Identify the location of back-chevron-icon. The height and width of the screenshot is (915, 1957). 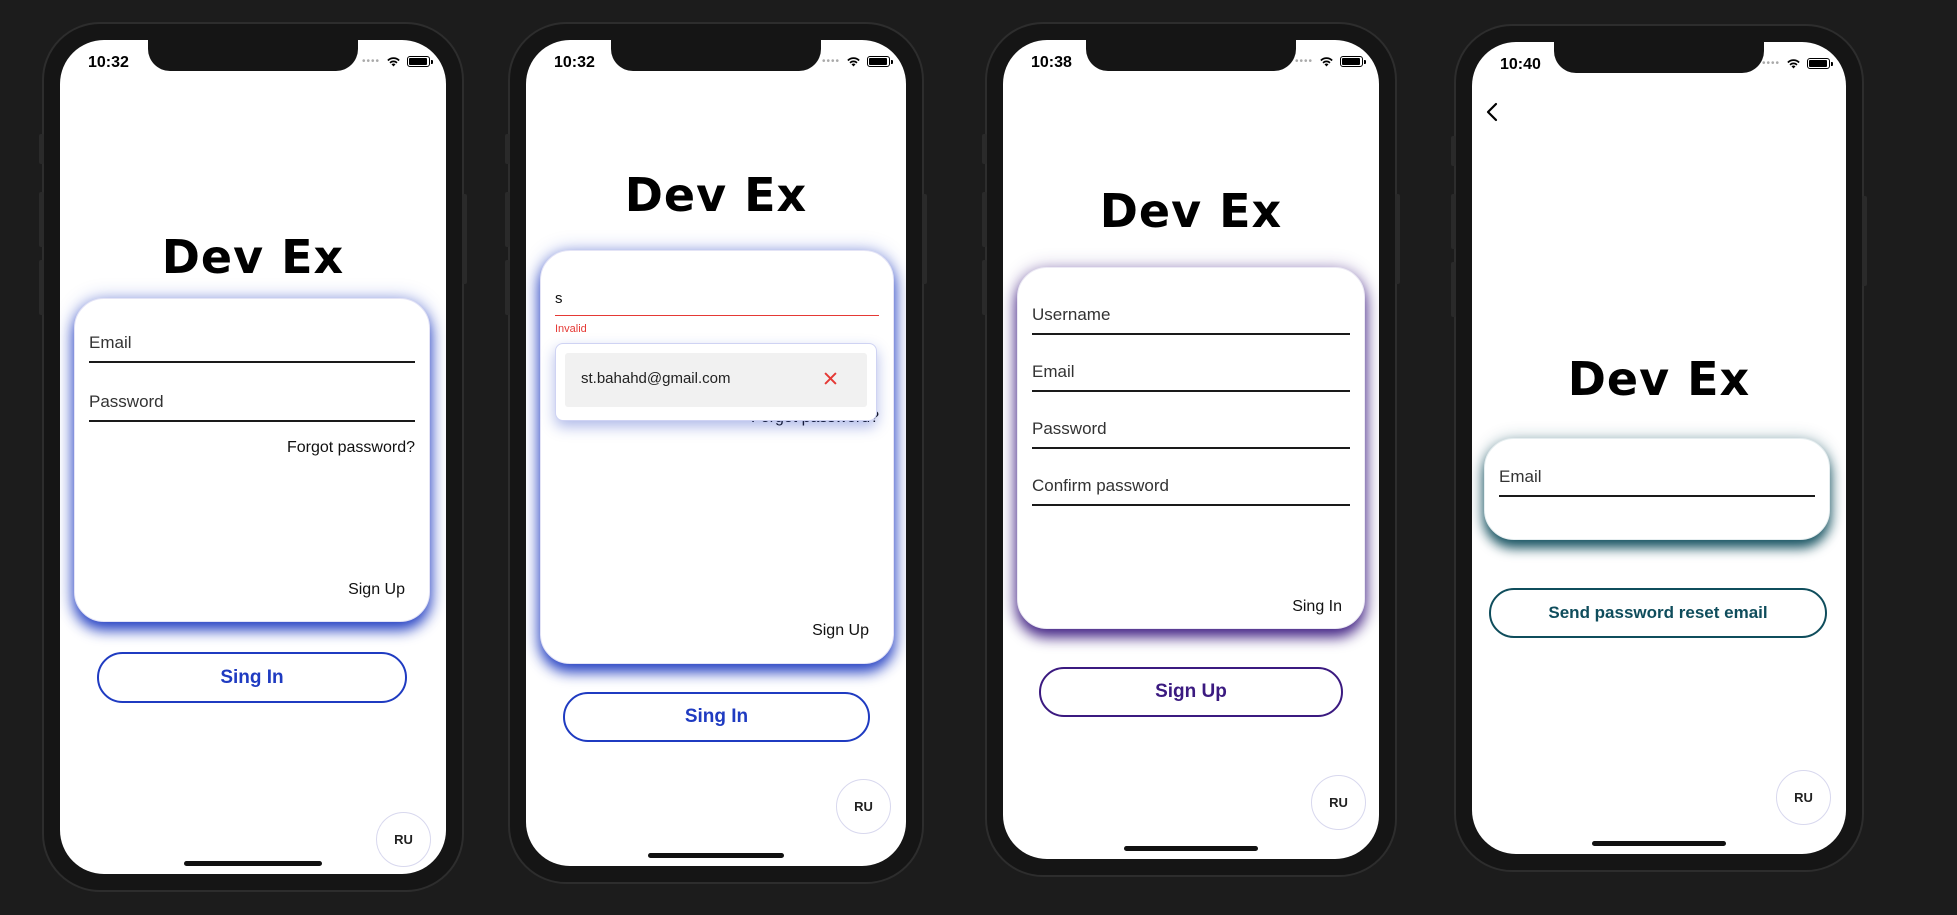
(1492, 112).